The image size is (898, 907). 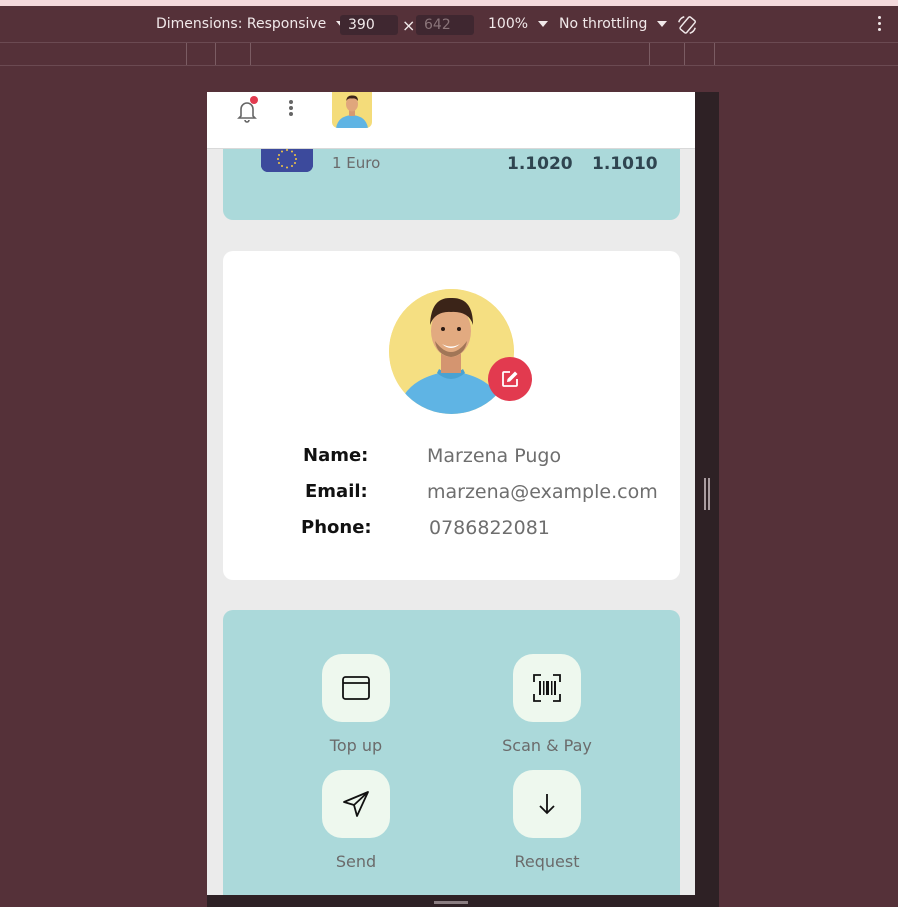 What do you see at coordinates (625, 164) in the screenshot?
I see `sell-rate: 1.1010` at bounding box center [625, 164].